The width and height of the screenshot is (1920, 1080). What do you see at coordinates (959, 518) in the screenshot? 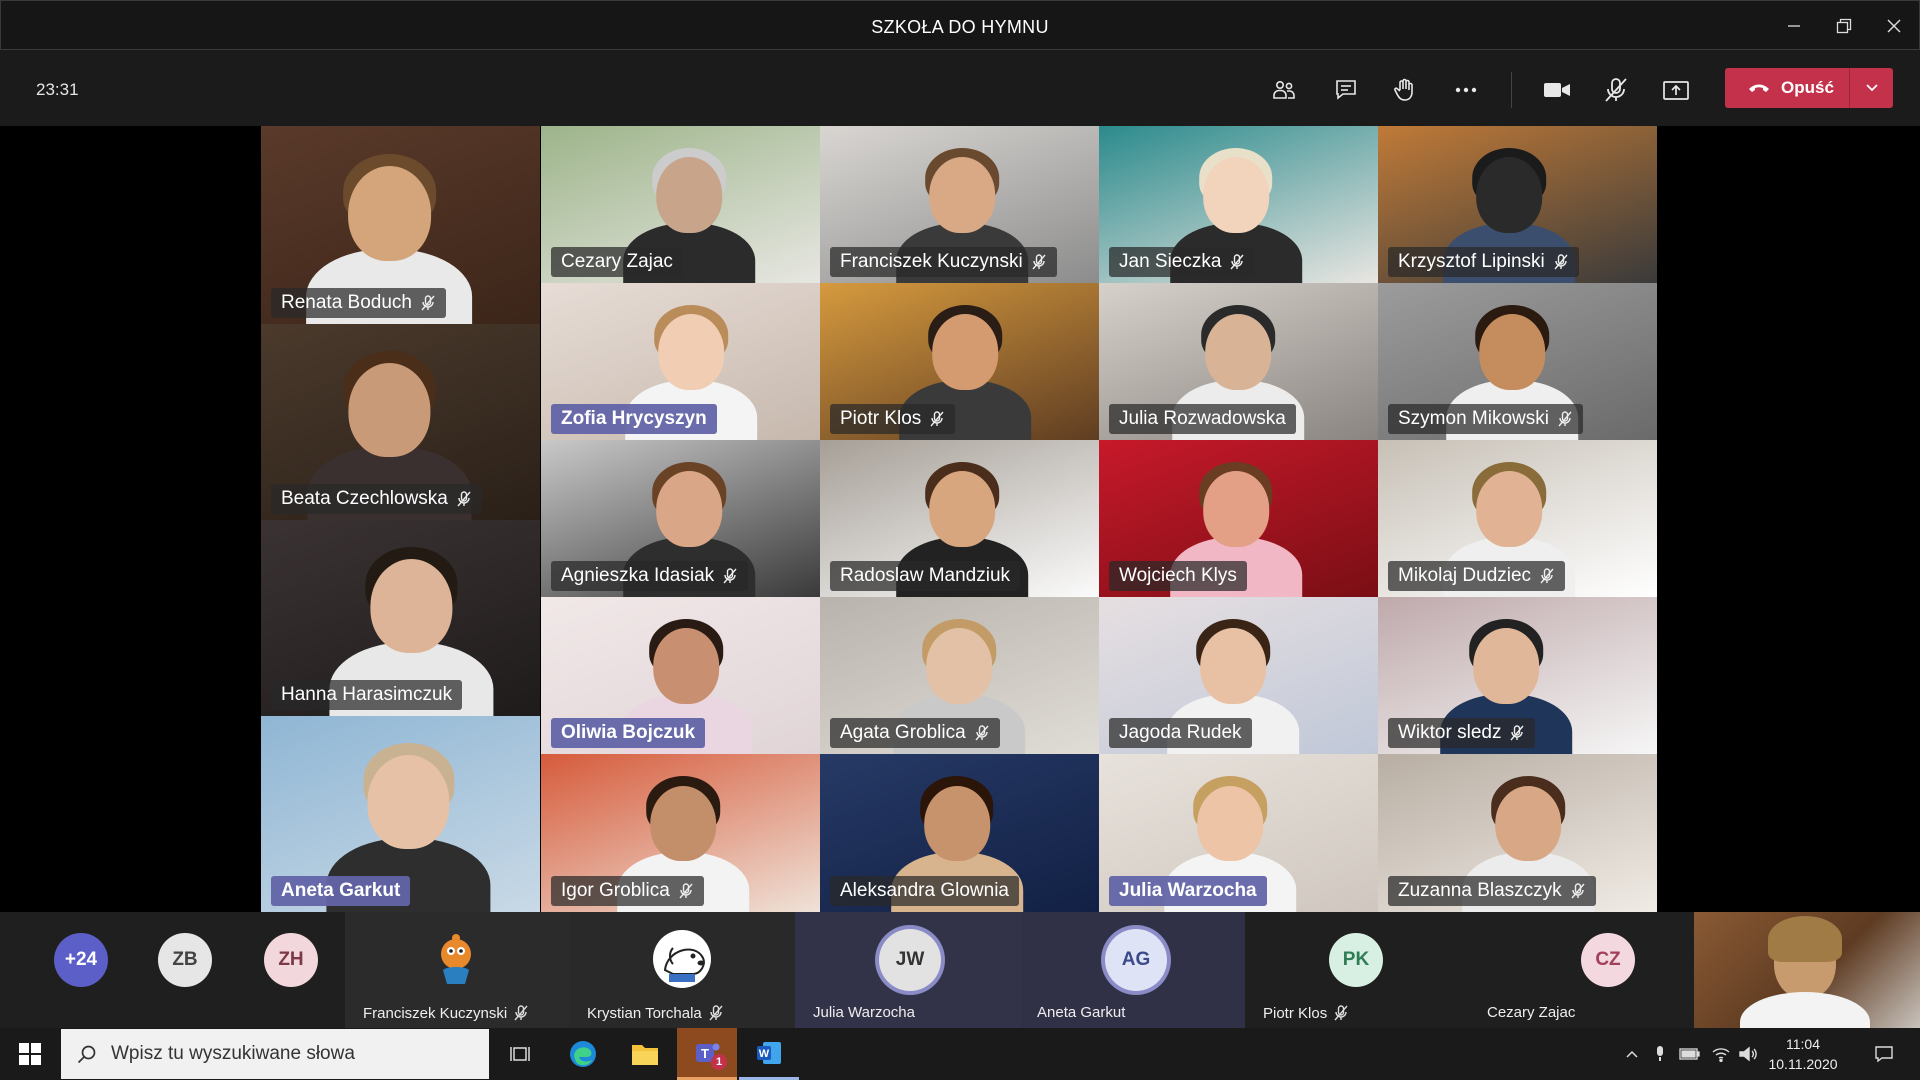
I see `video-tile: Radoslaw Mandziuk` at bounding box center [959, 518].